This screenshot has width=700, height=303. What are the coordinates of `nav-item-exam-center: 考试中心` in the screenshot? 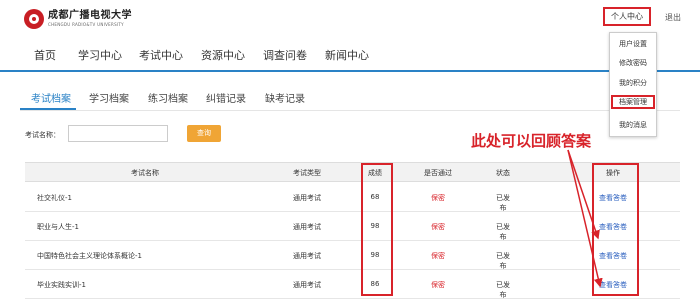 It's located at (161, 55).